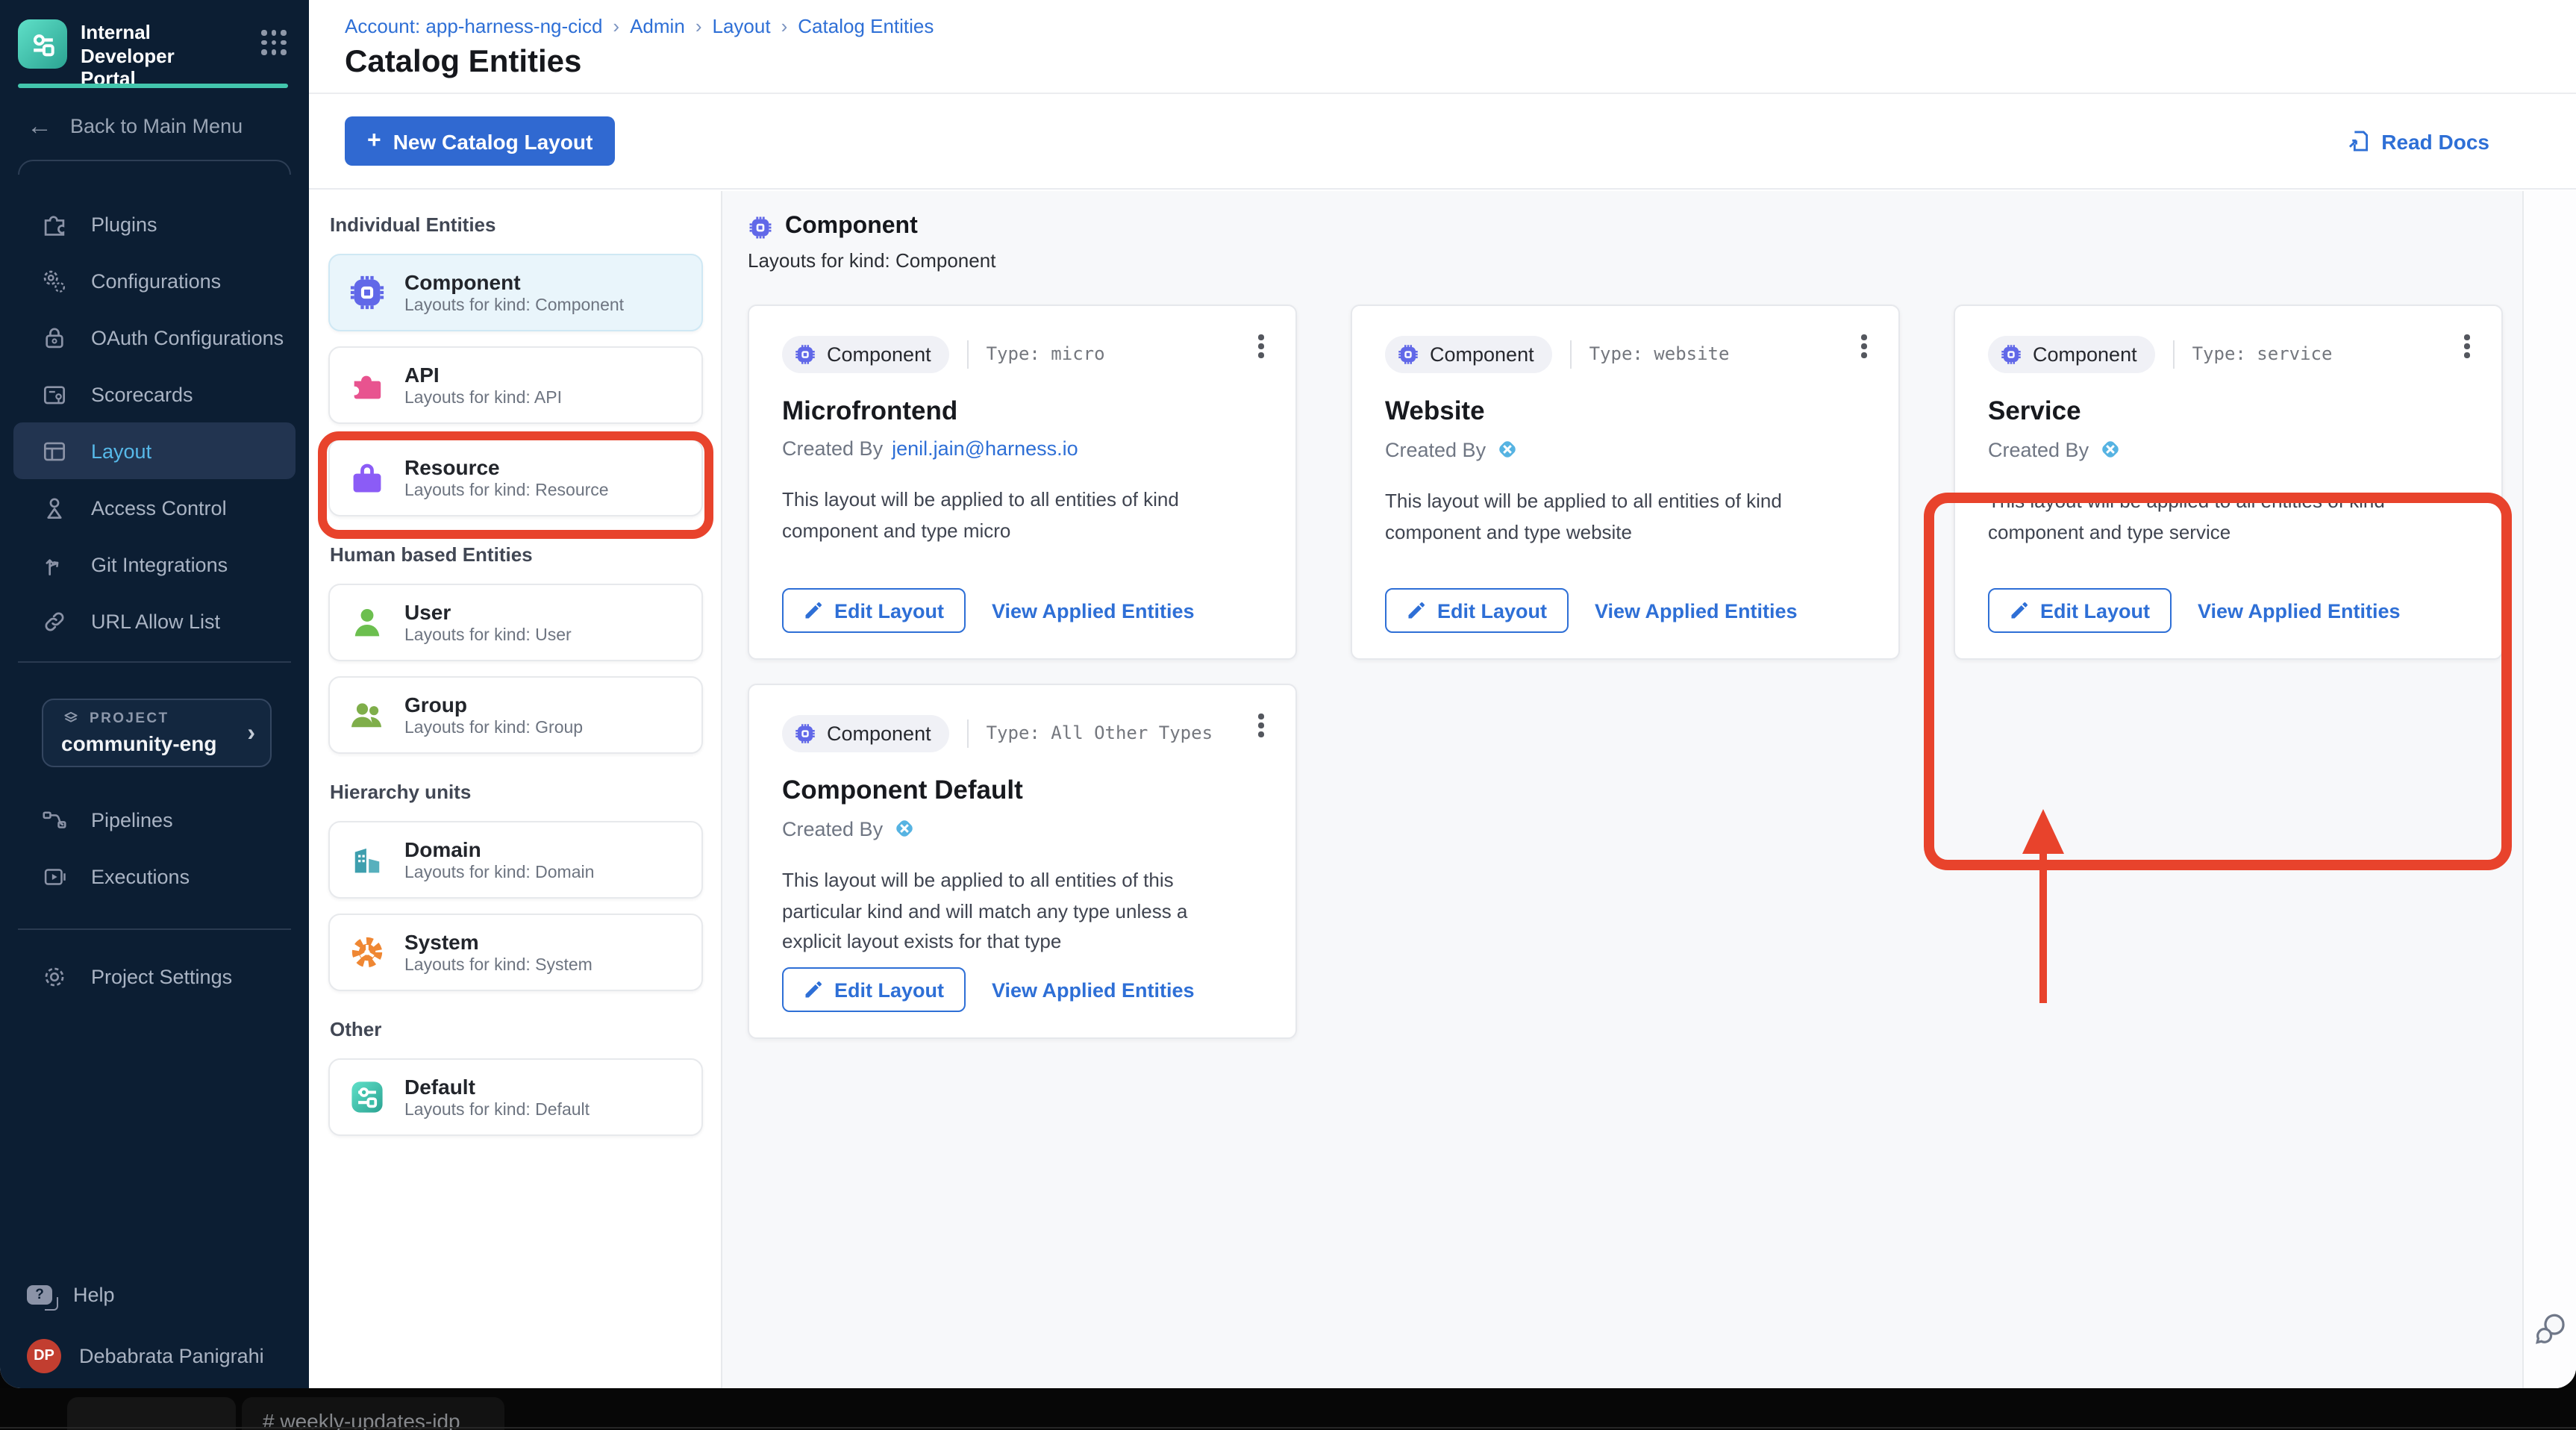  I want to click on sidebar-menu-2: Pipelines Executions, so click(154, 848).